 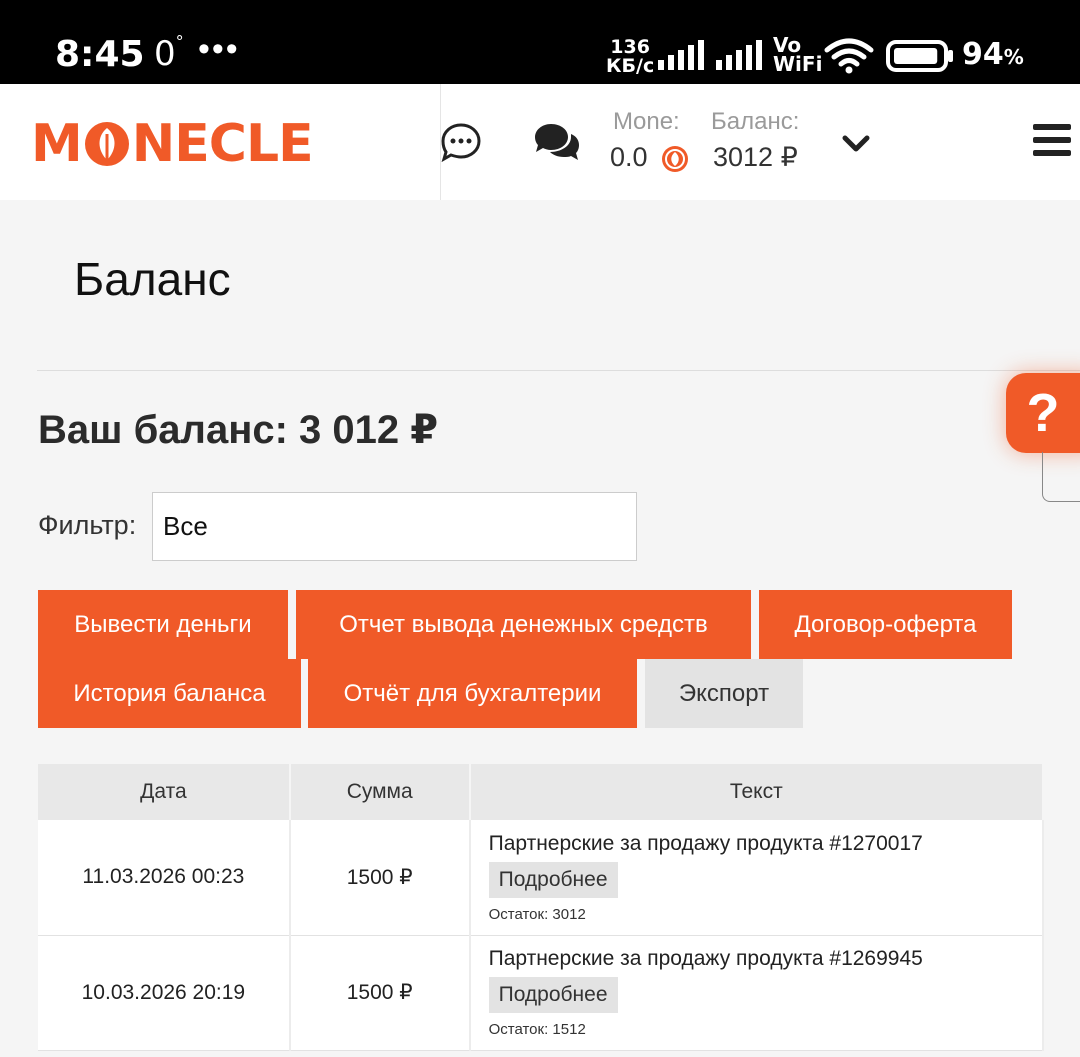 What do you see at coordinates (675, 158) in the screenshot?
I see `mone-coin-icon` at bounding box center [675, 158].